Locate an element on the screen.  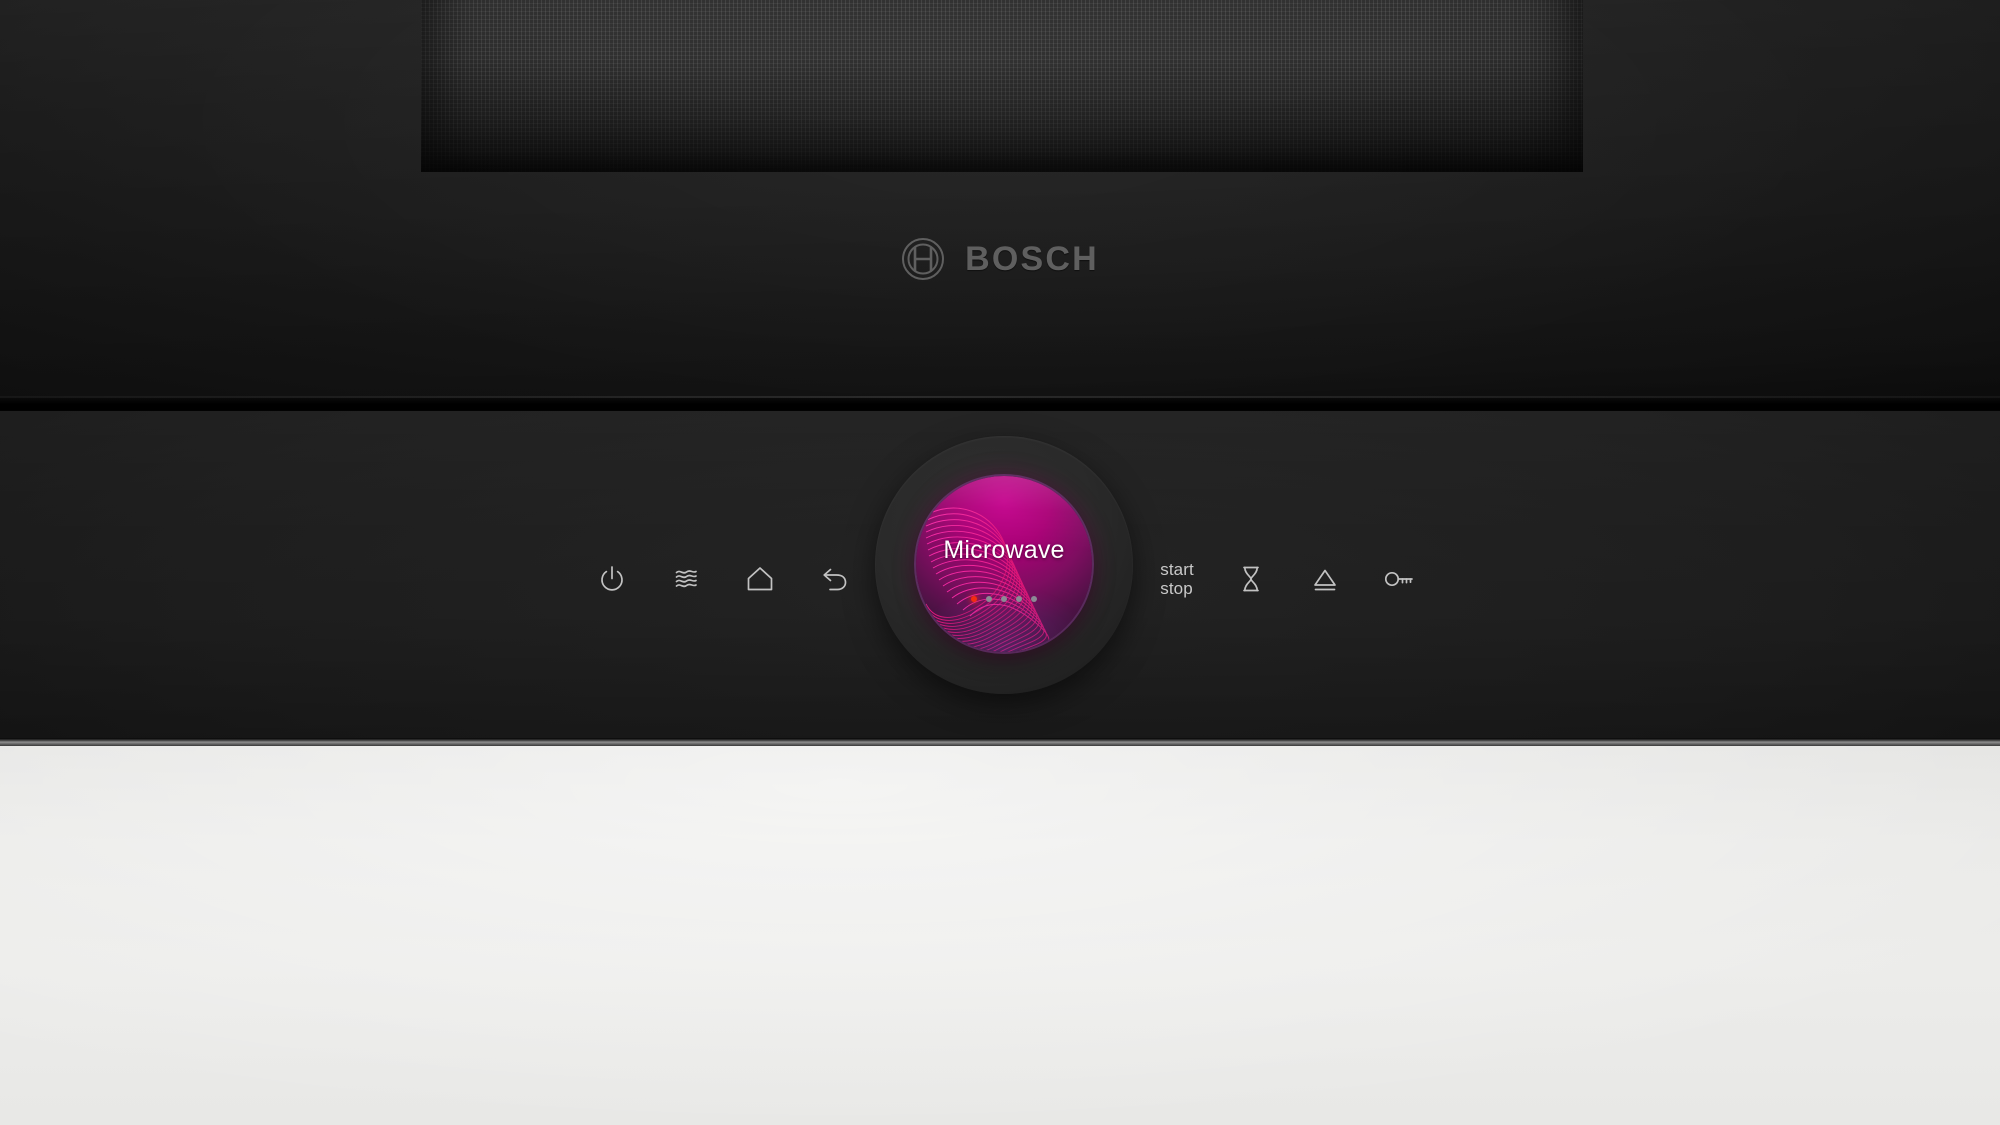
child-lock-button is located at coordinates (1399, 579).